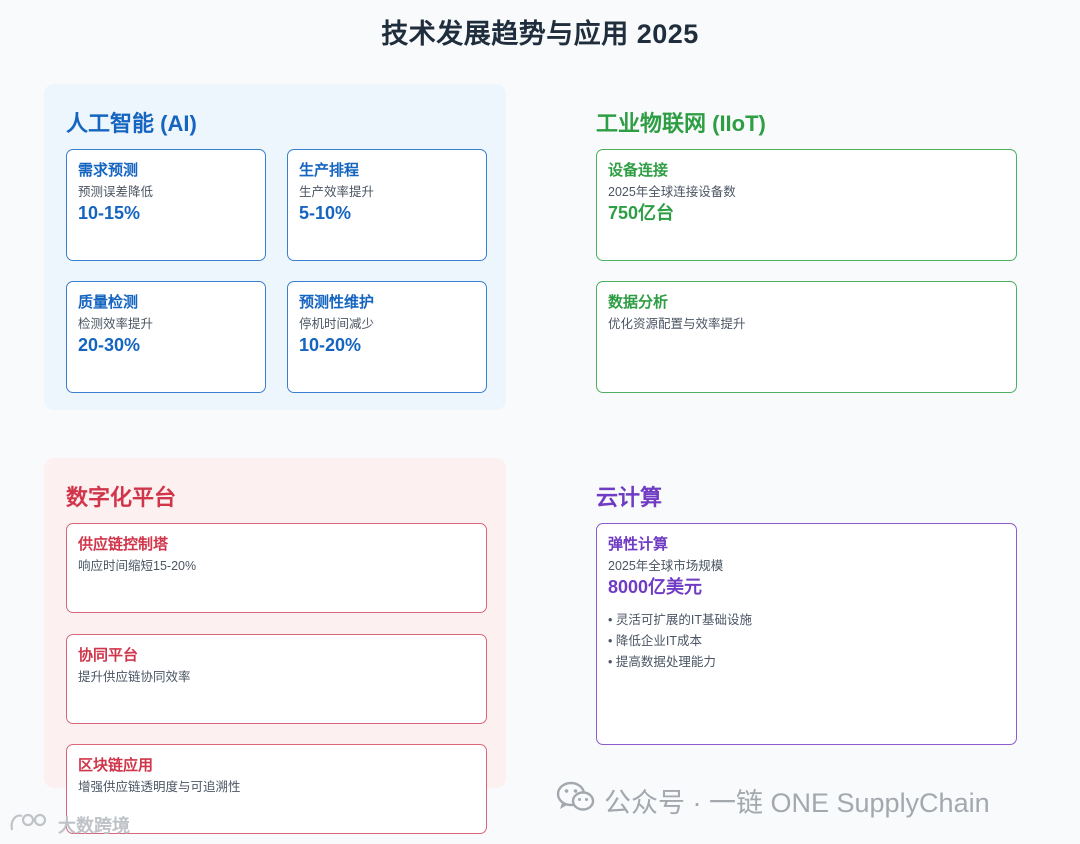  Describe the element at coordinates (806, 620) in the screenshot. I see `list-item: 灵活可扩展的IT基础设施` at that location.